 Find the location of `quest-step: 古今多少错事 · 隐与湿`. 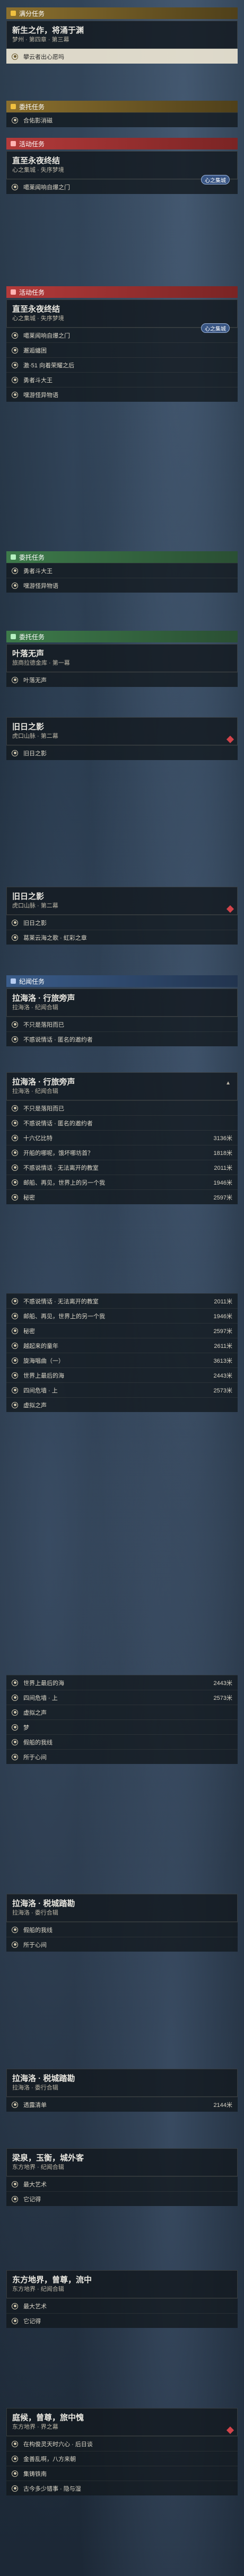

quest-step: 古今多少错事 · 隐与湿 is located at coordinates (122, 2488).